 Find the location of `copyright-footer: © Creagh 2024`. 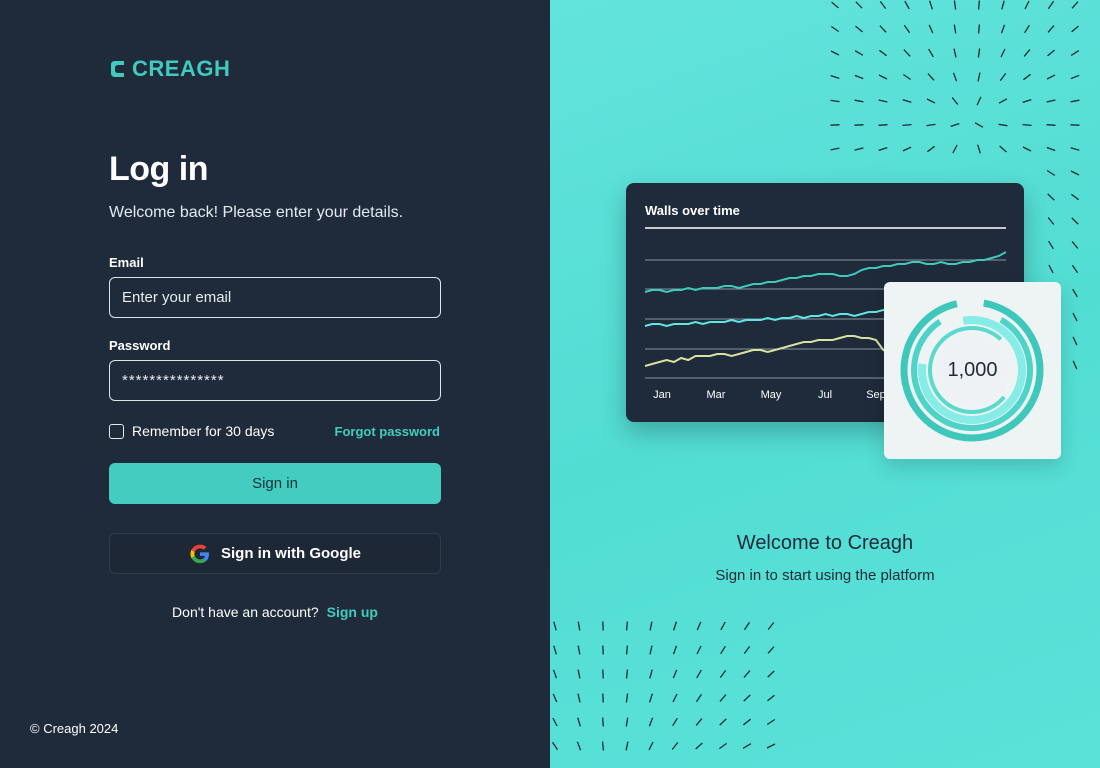

copyright-footer: © Creagh 2024 is located at coordinates (74, 728).